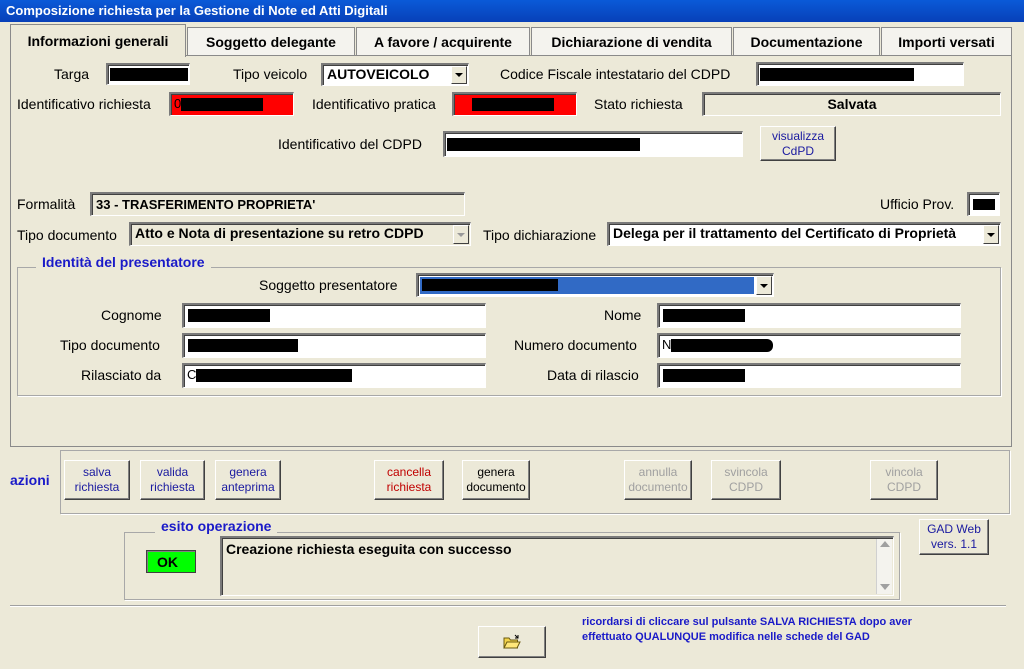 This screenshot has width=1024, height=669. Describe the element at coordinates (131, 315) in the screenshot. I see `cognome-label: Cognome` at that location.